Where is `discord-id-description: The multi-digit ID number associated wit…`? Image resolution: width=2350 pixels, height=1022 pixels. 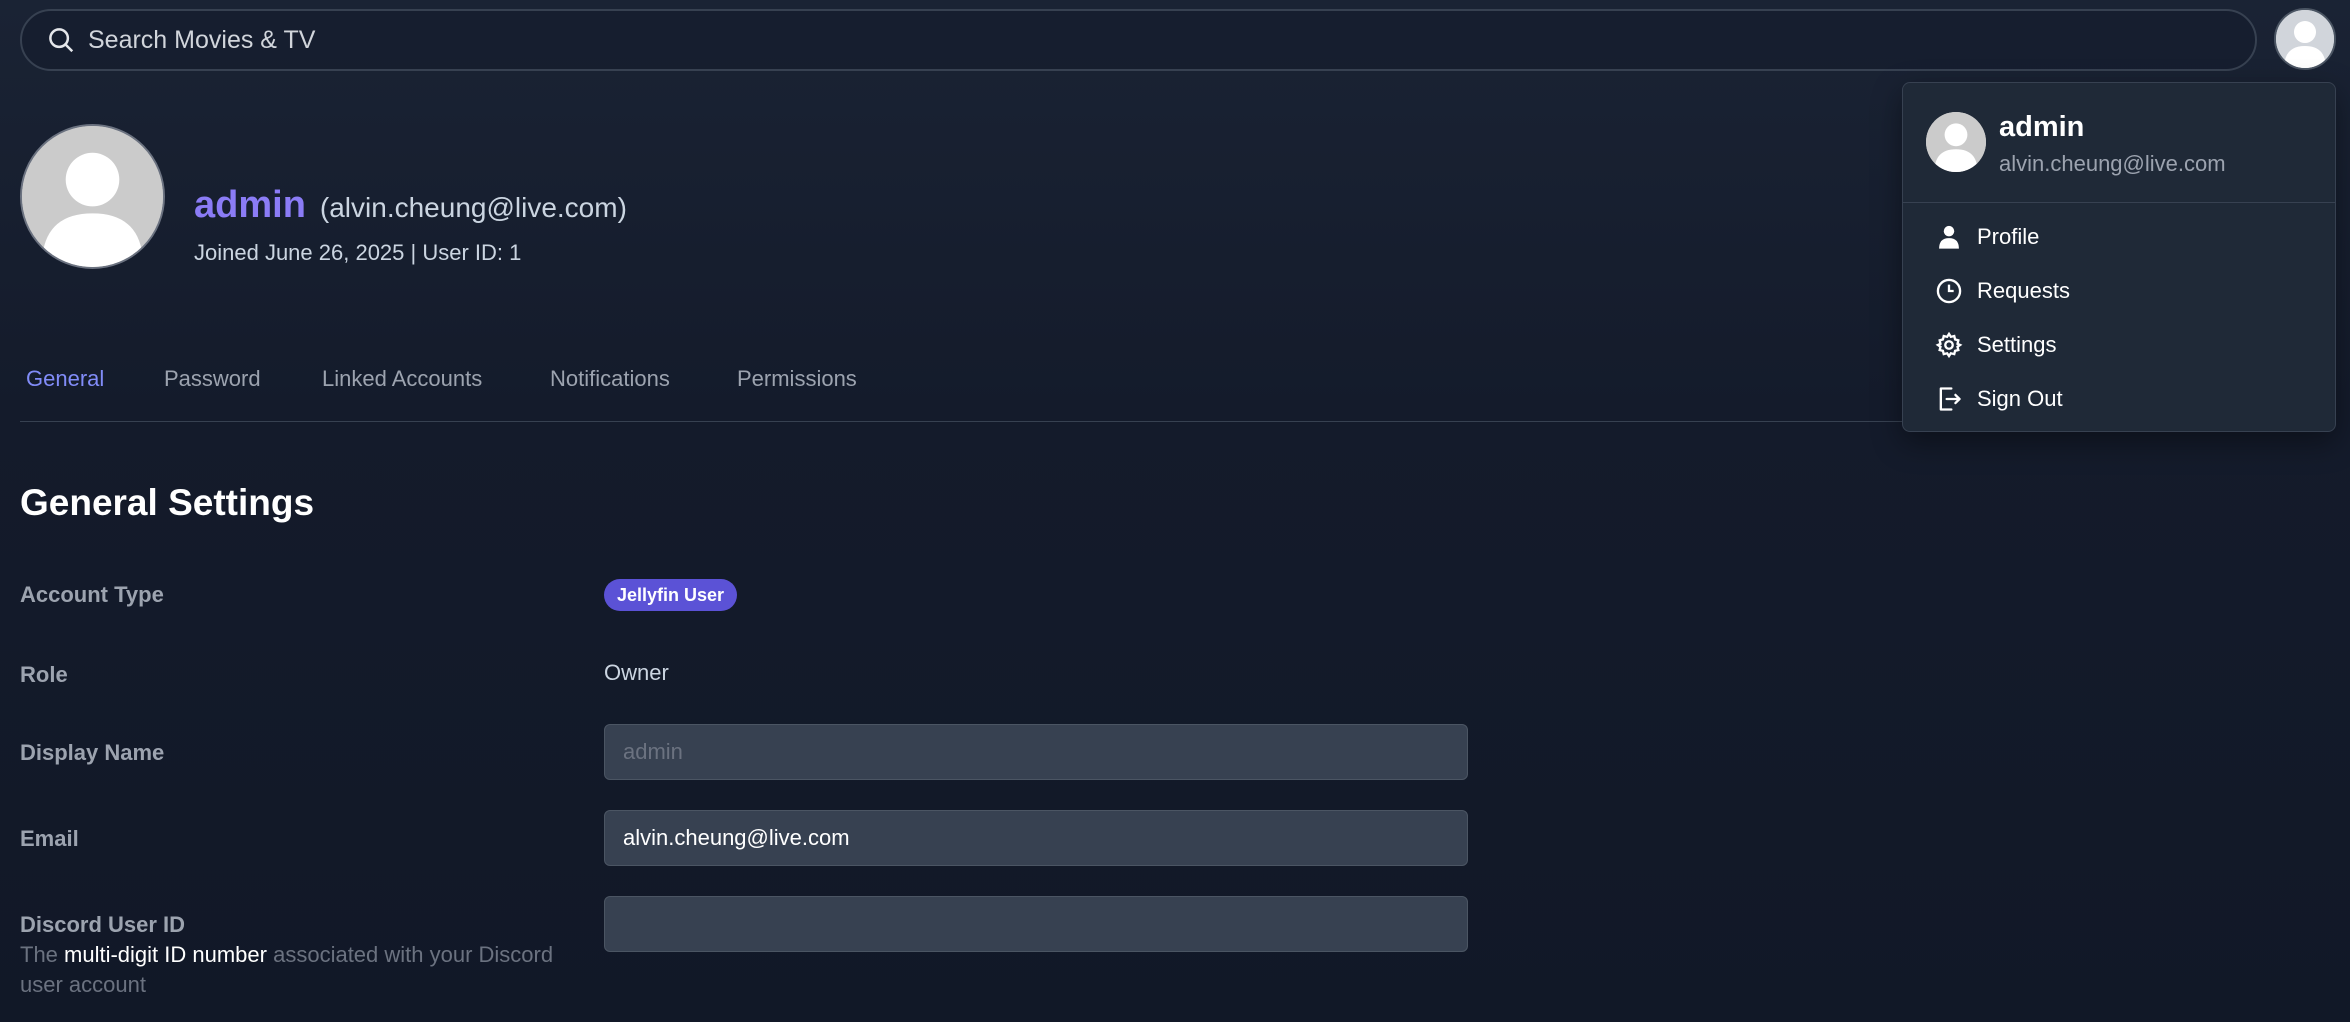
discord-id-description: The multi-digit ID number associated wit… is located at coordinates (305, 970).